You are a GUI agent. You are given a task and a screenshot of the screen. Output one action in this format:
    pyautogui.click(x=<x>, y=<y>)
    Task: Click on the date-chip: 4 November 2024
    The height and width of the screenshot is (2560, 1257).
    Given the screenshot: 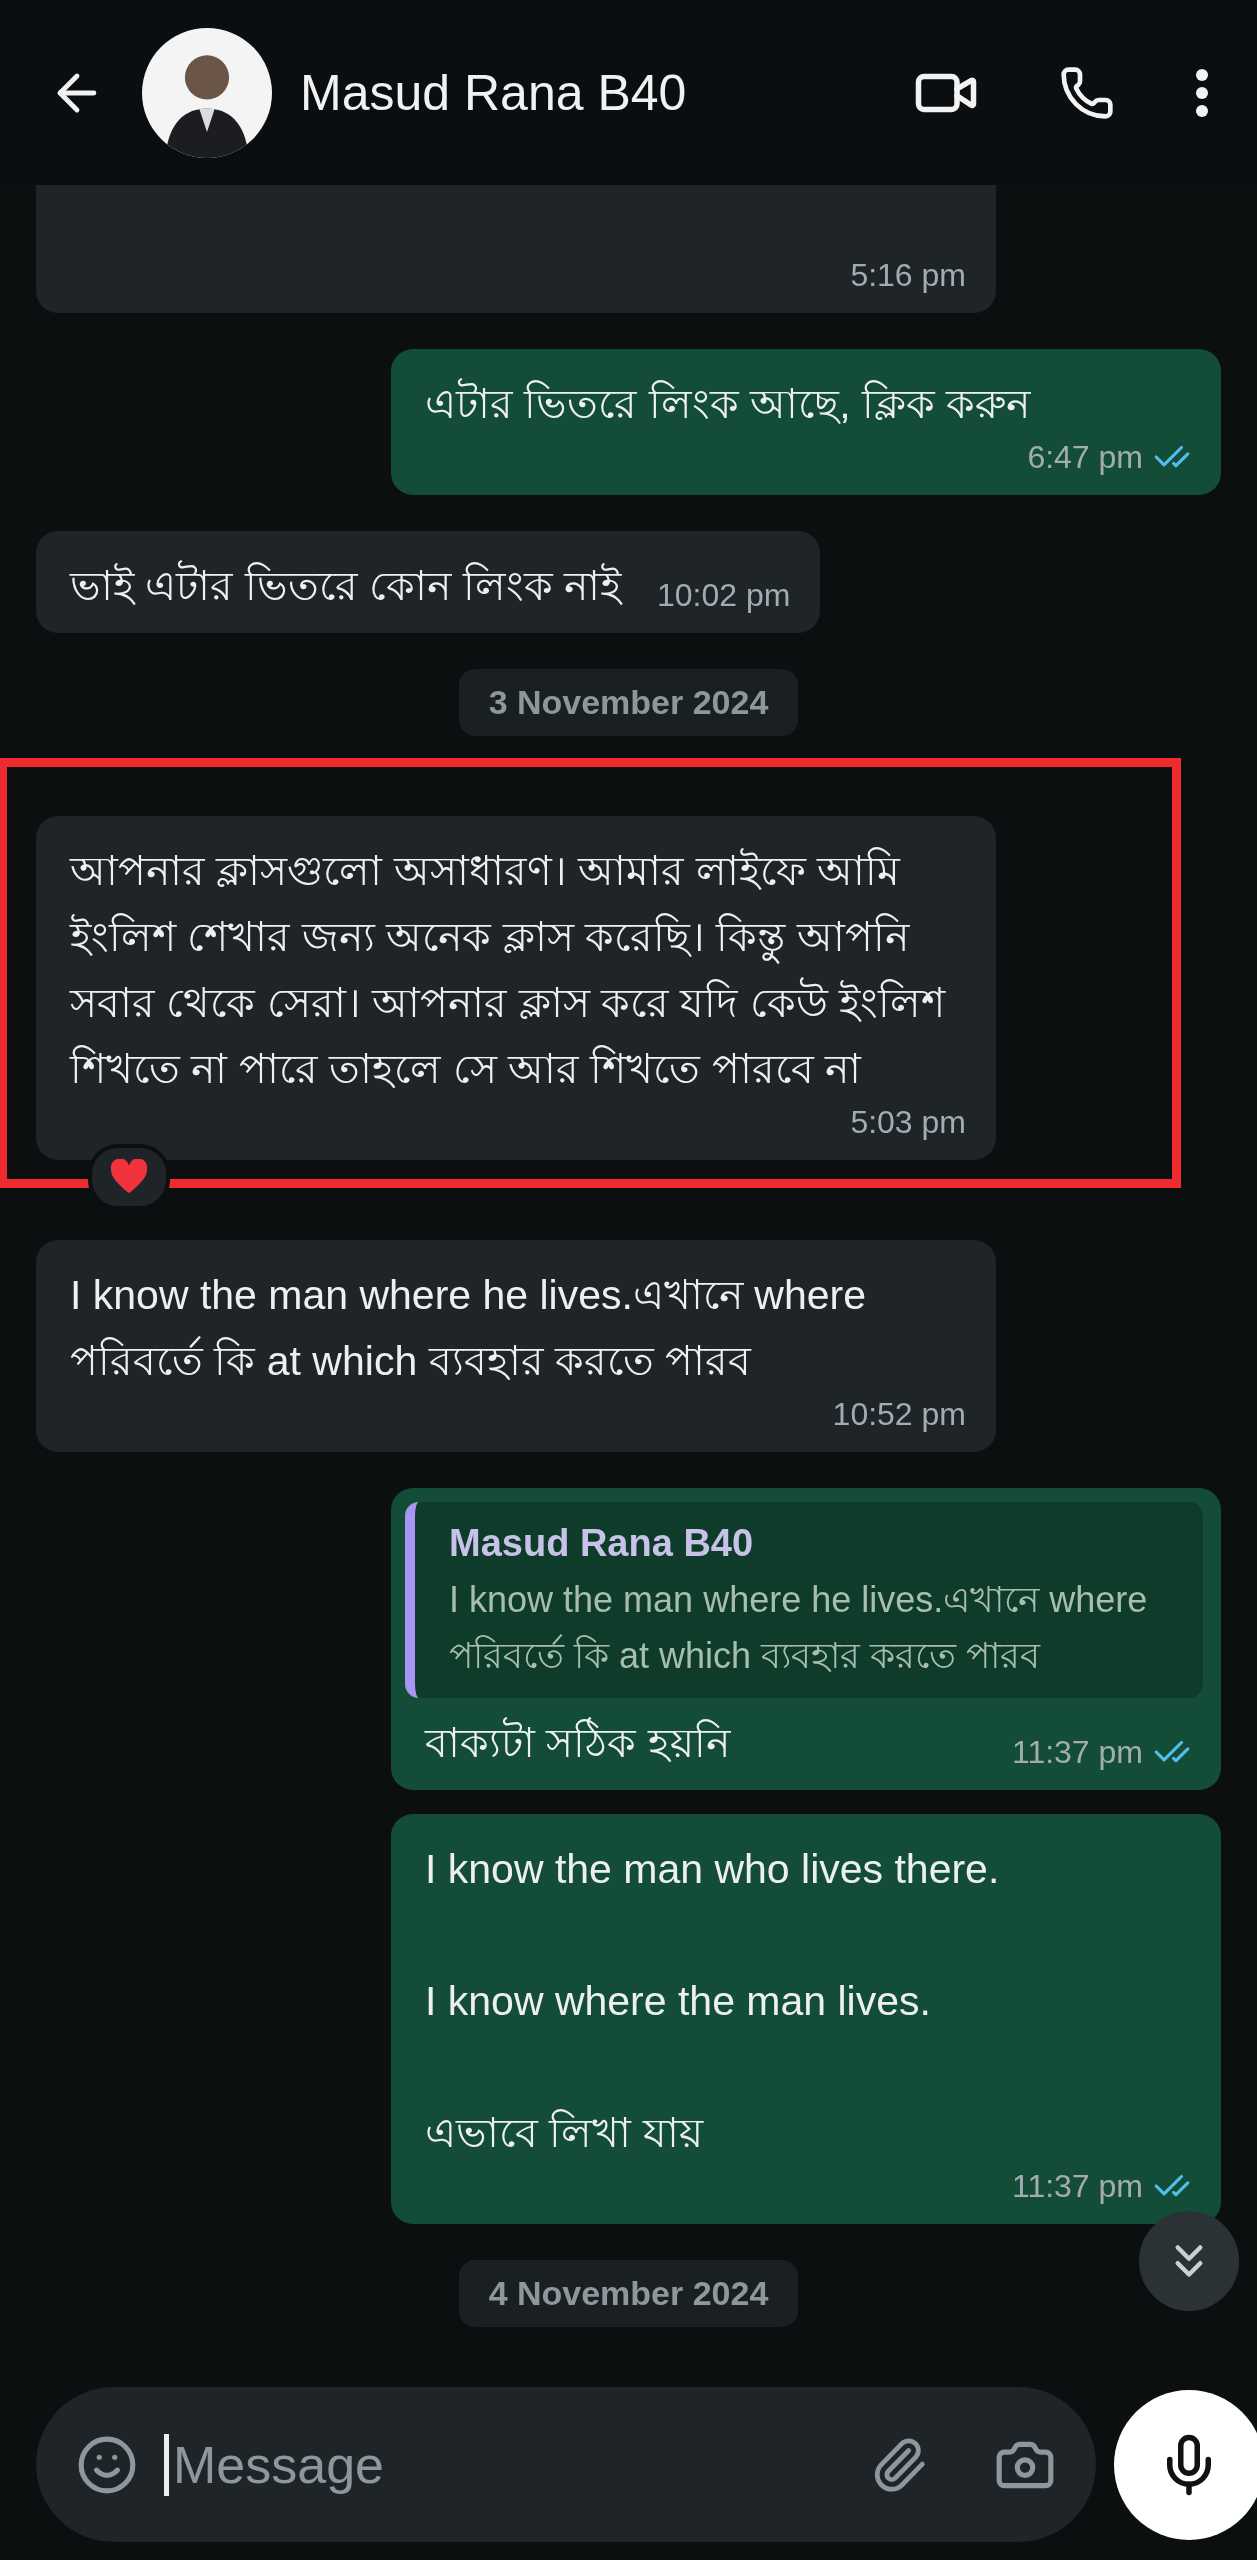 What is the action you would take?
    pyautogui.click(x=628, y=2293)
    